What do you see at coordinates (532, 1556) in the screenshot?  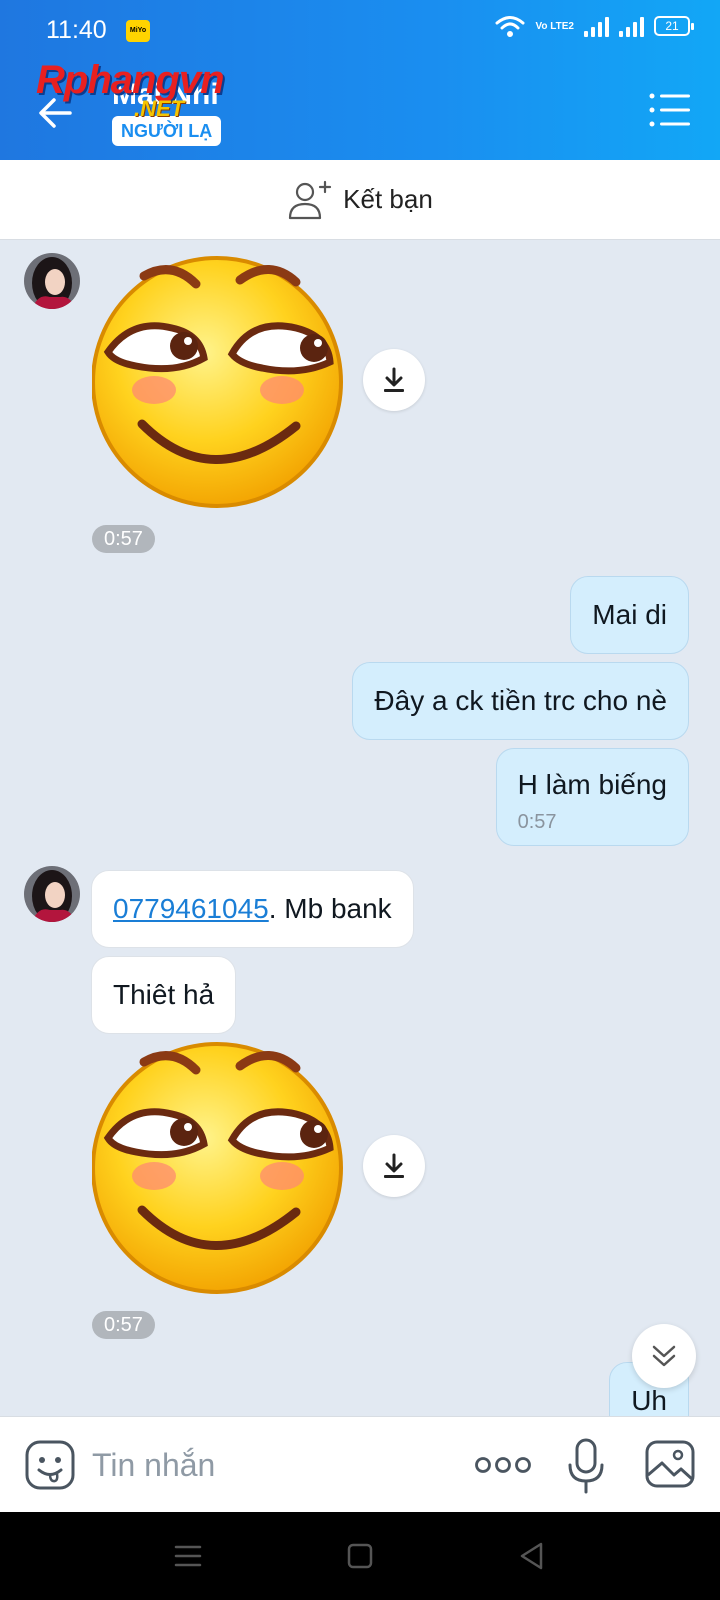 I see `back-triangle-icon` at bounding box center [532, 1556].